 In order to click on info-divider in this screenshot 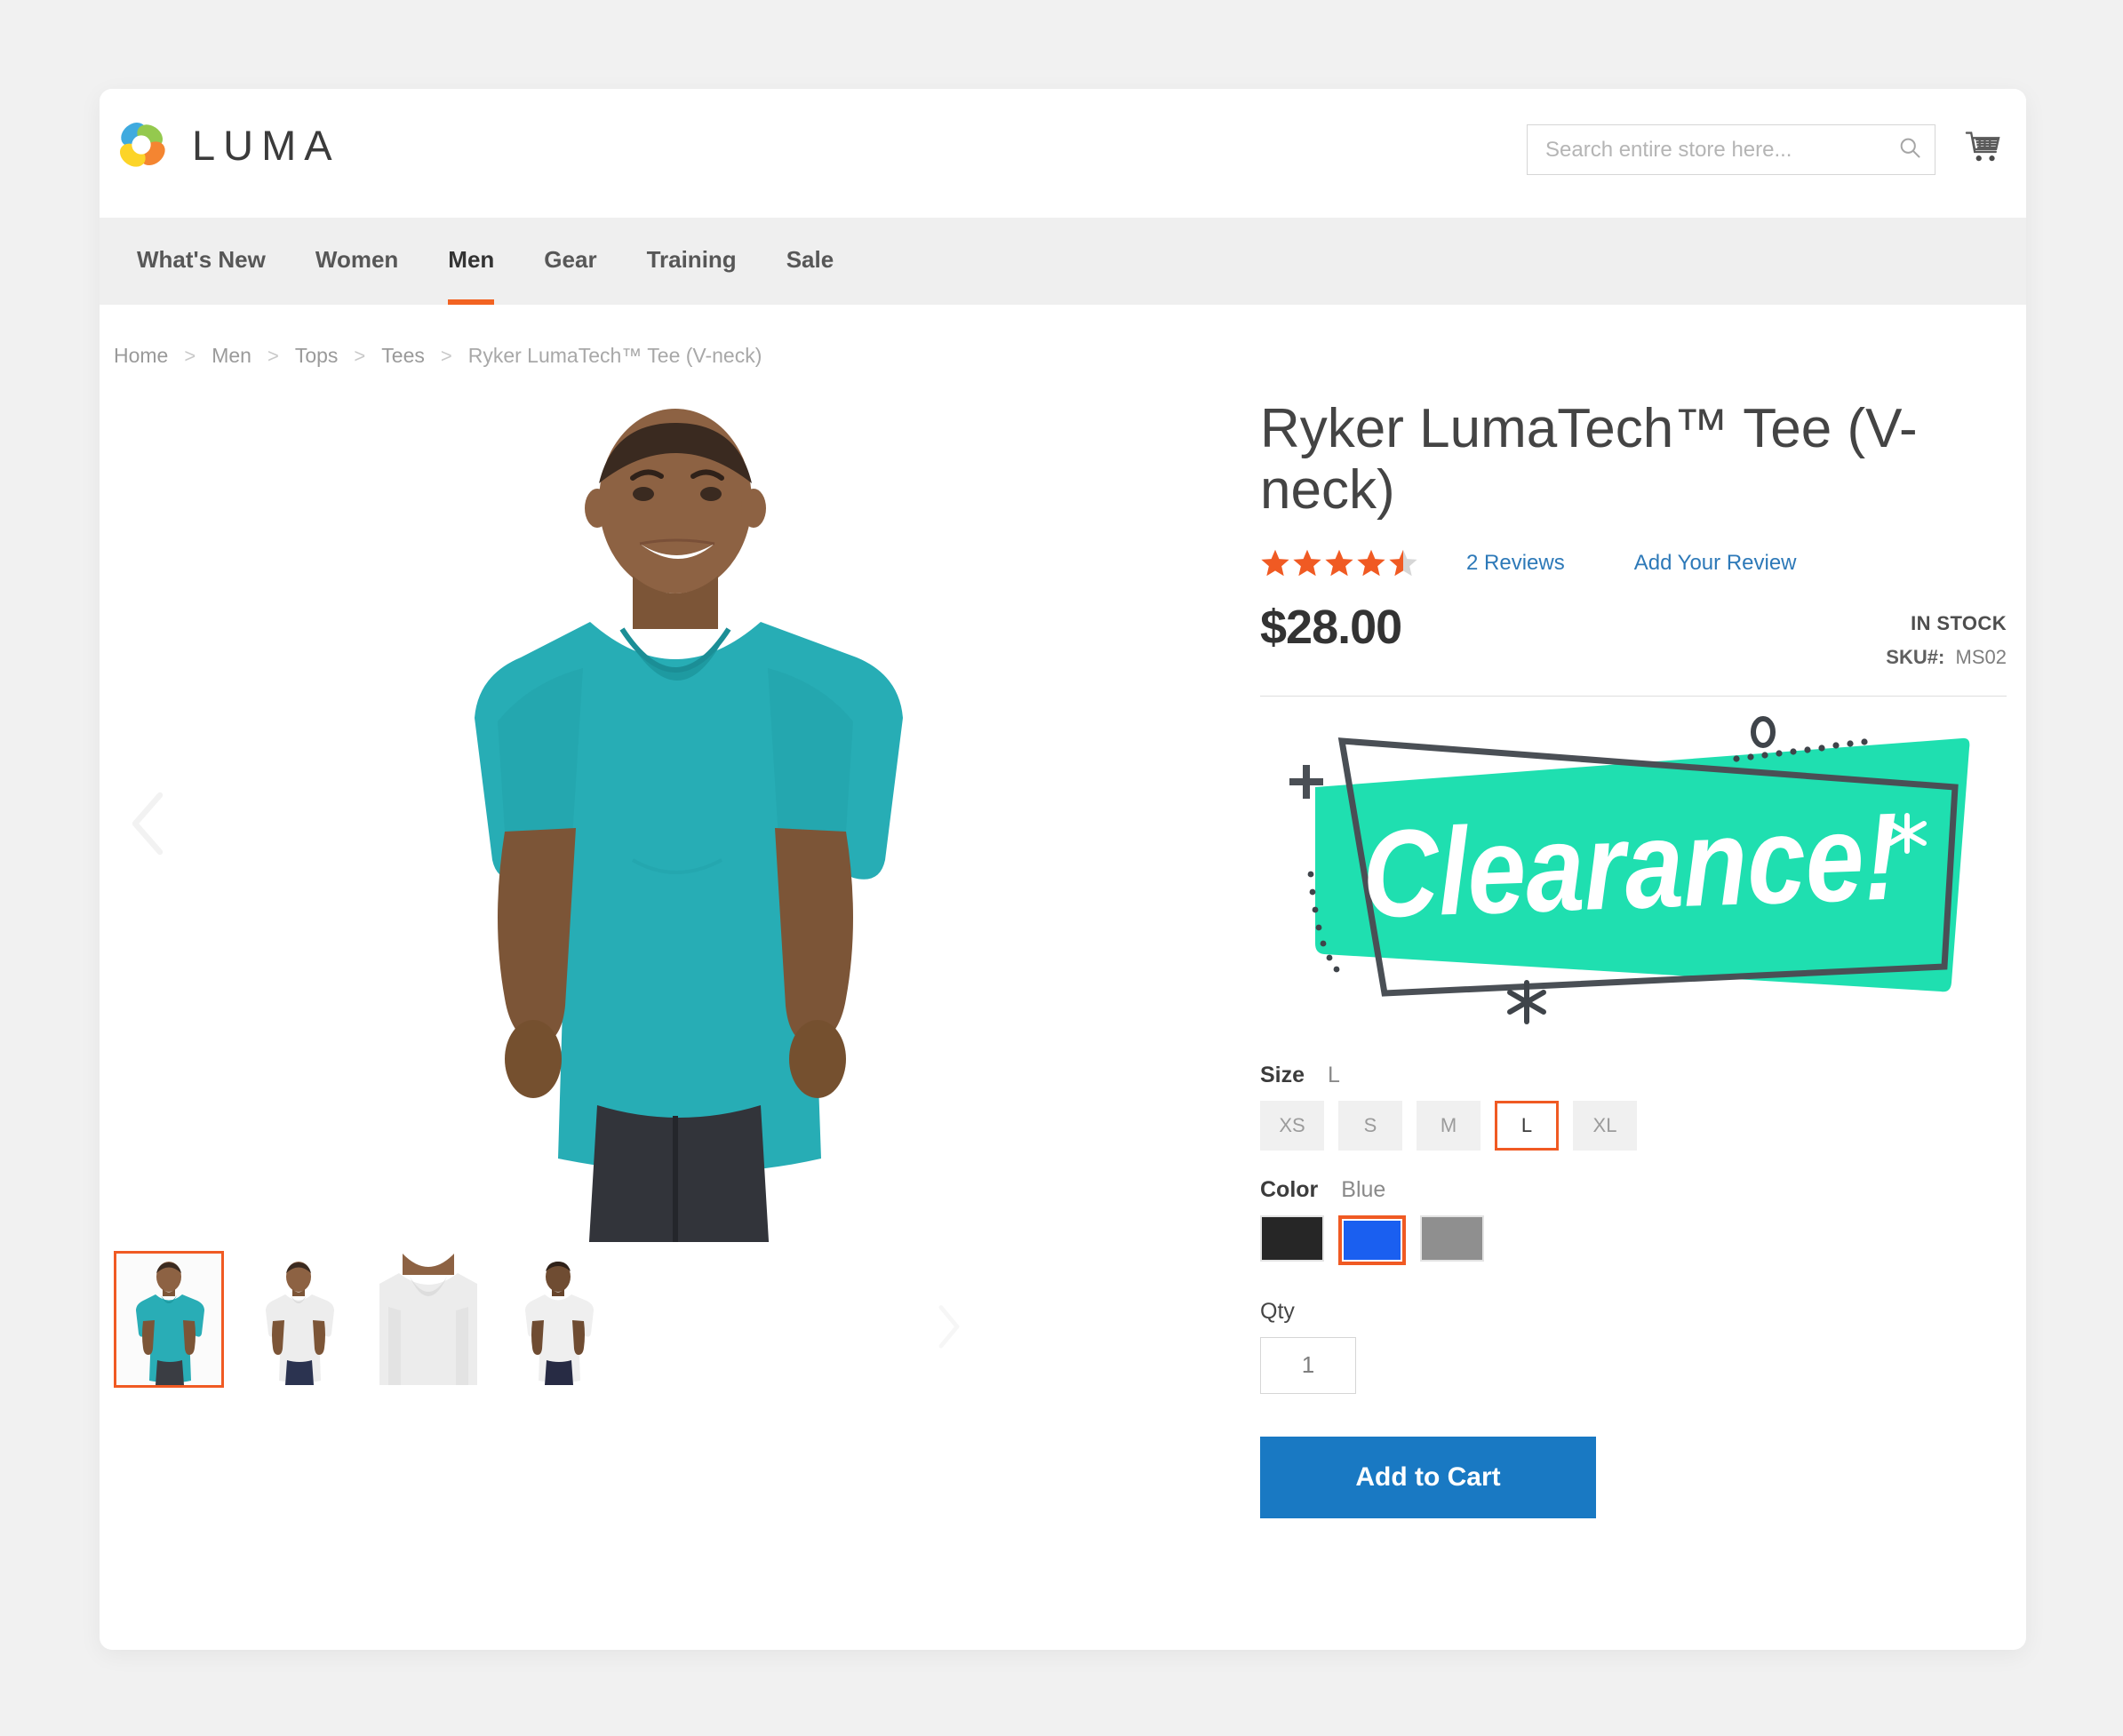, I will do `click(1633, 696)`.